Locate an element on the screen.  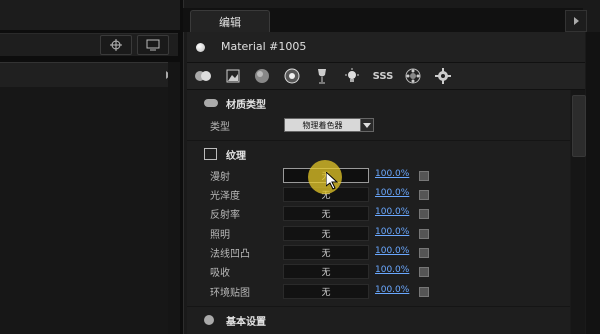
image-icon is located at coordinates (233, 76).